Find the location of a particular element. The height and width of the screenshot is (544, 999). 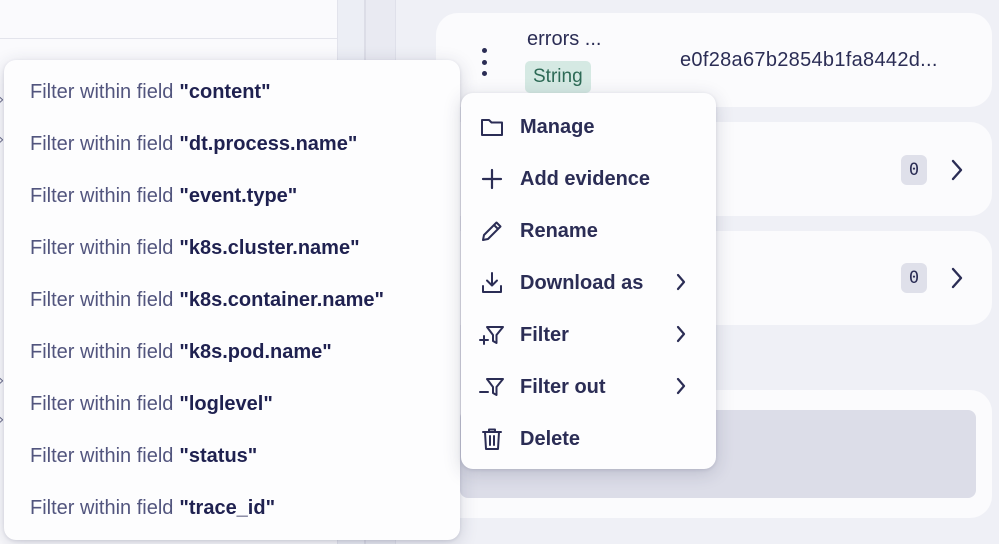

submenu-item-k8s-cluster-name: Filter within field "k8s.cluster.name" is located at coordinates (232, 248).